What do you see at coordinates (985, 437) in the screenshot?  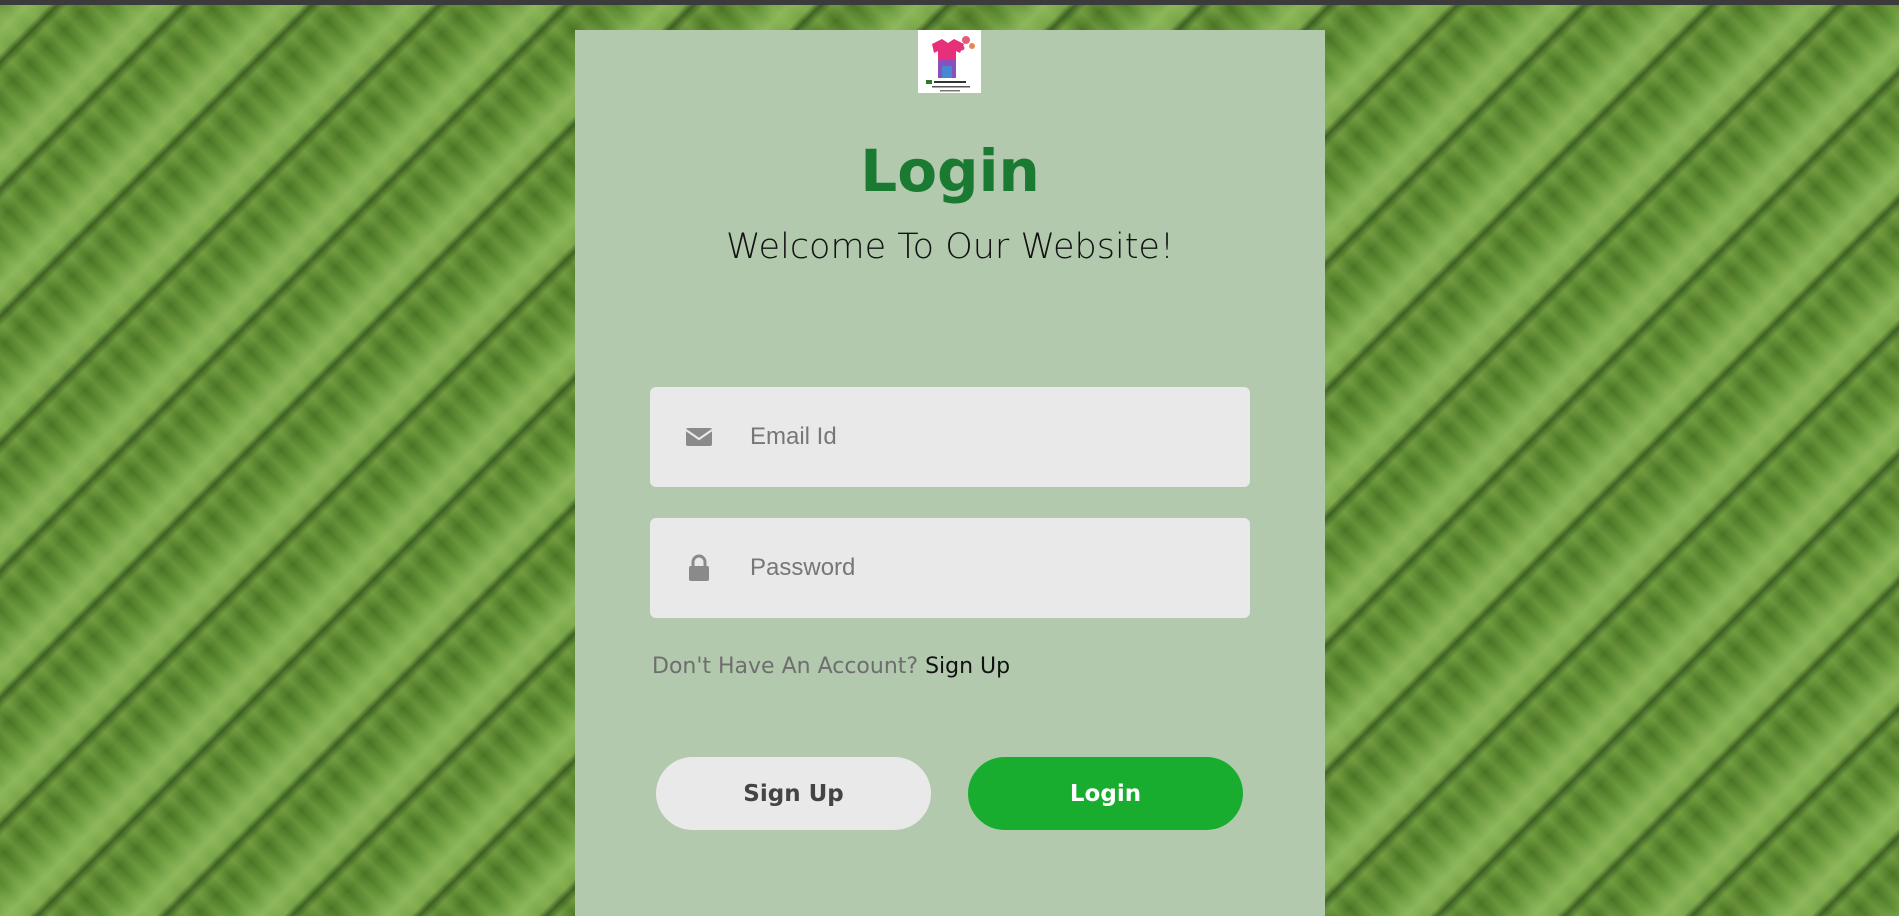 I see `email-field` at bounding box center [985, 437].